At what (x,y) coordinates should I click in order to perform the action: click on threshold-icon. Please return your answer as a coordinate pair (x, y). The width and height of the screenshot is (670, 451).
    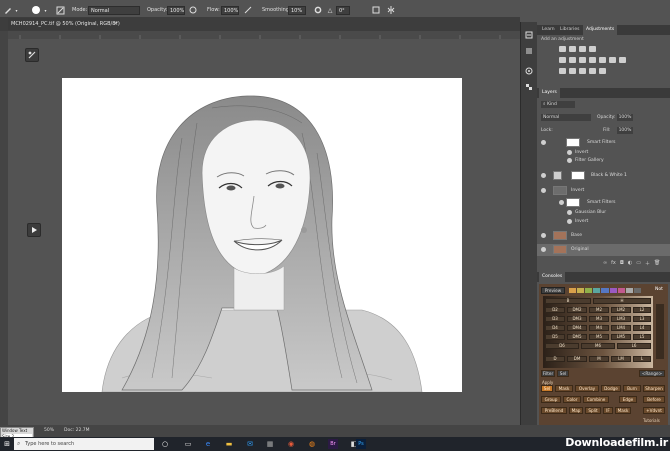
    Looking at the image, I should click on (582, 71).